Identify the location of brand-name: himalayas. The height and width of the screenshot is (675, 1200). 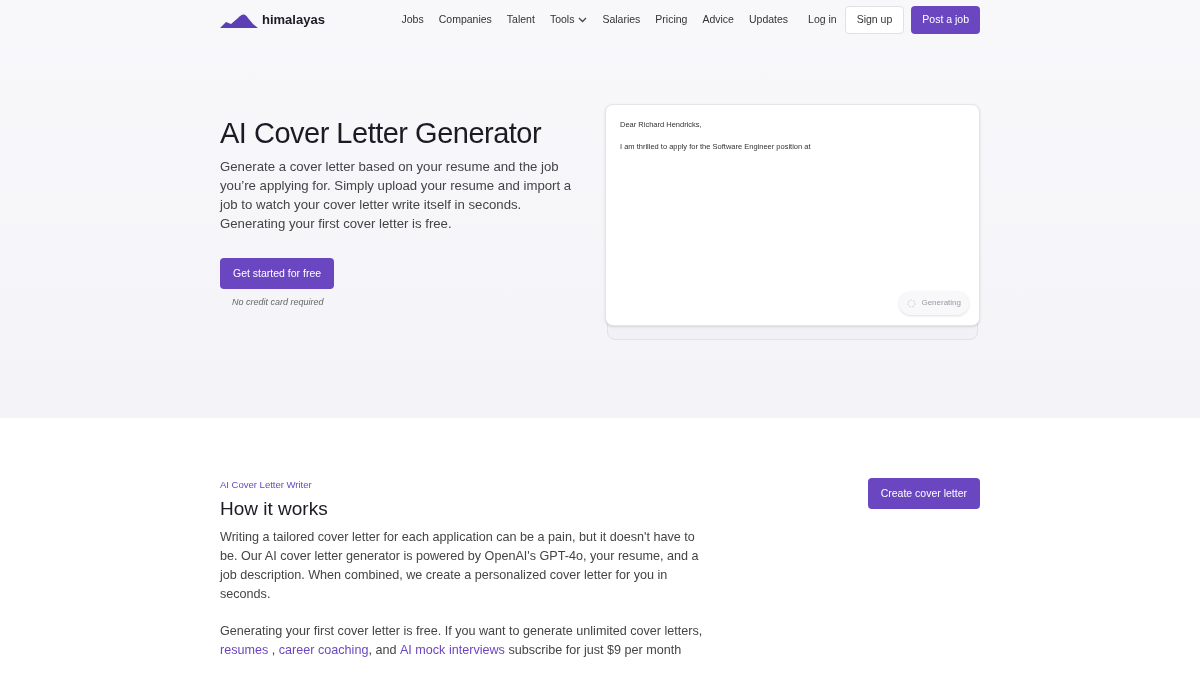
(293, 20).